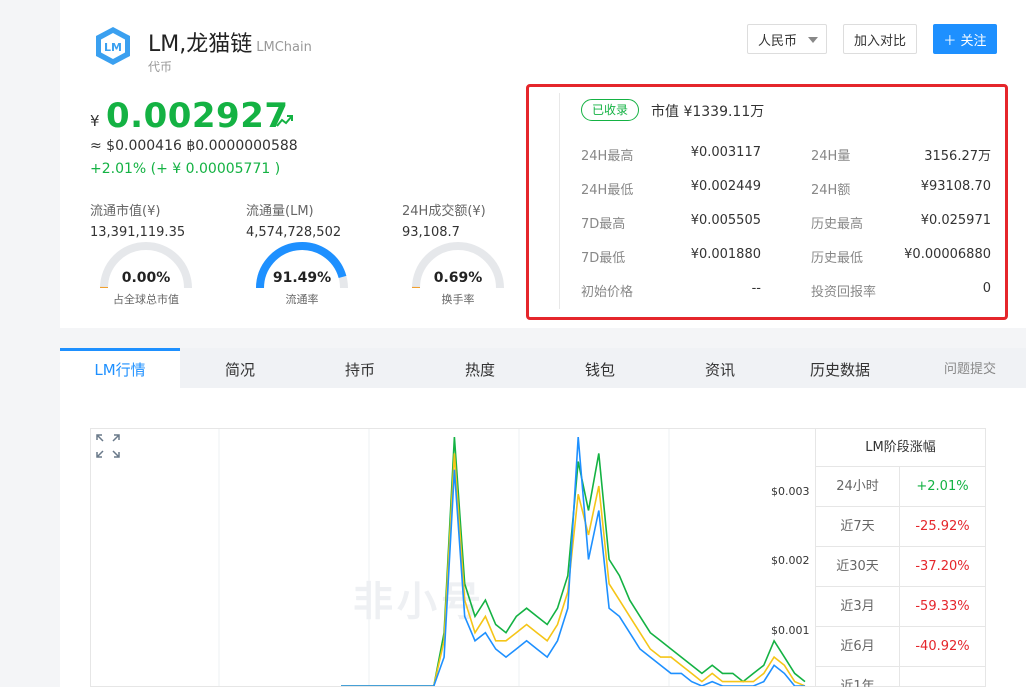 The width and height of the screenshot is (1026, 687). Describe the element at coordinates (160, 67) in the screenshot. I see `coin-category: 代币` at that location.